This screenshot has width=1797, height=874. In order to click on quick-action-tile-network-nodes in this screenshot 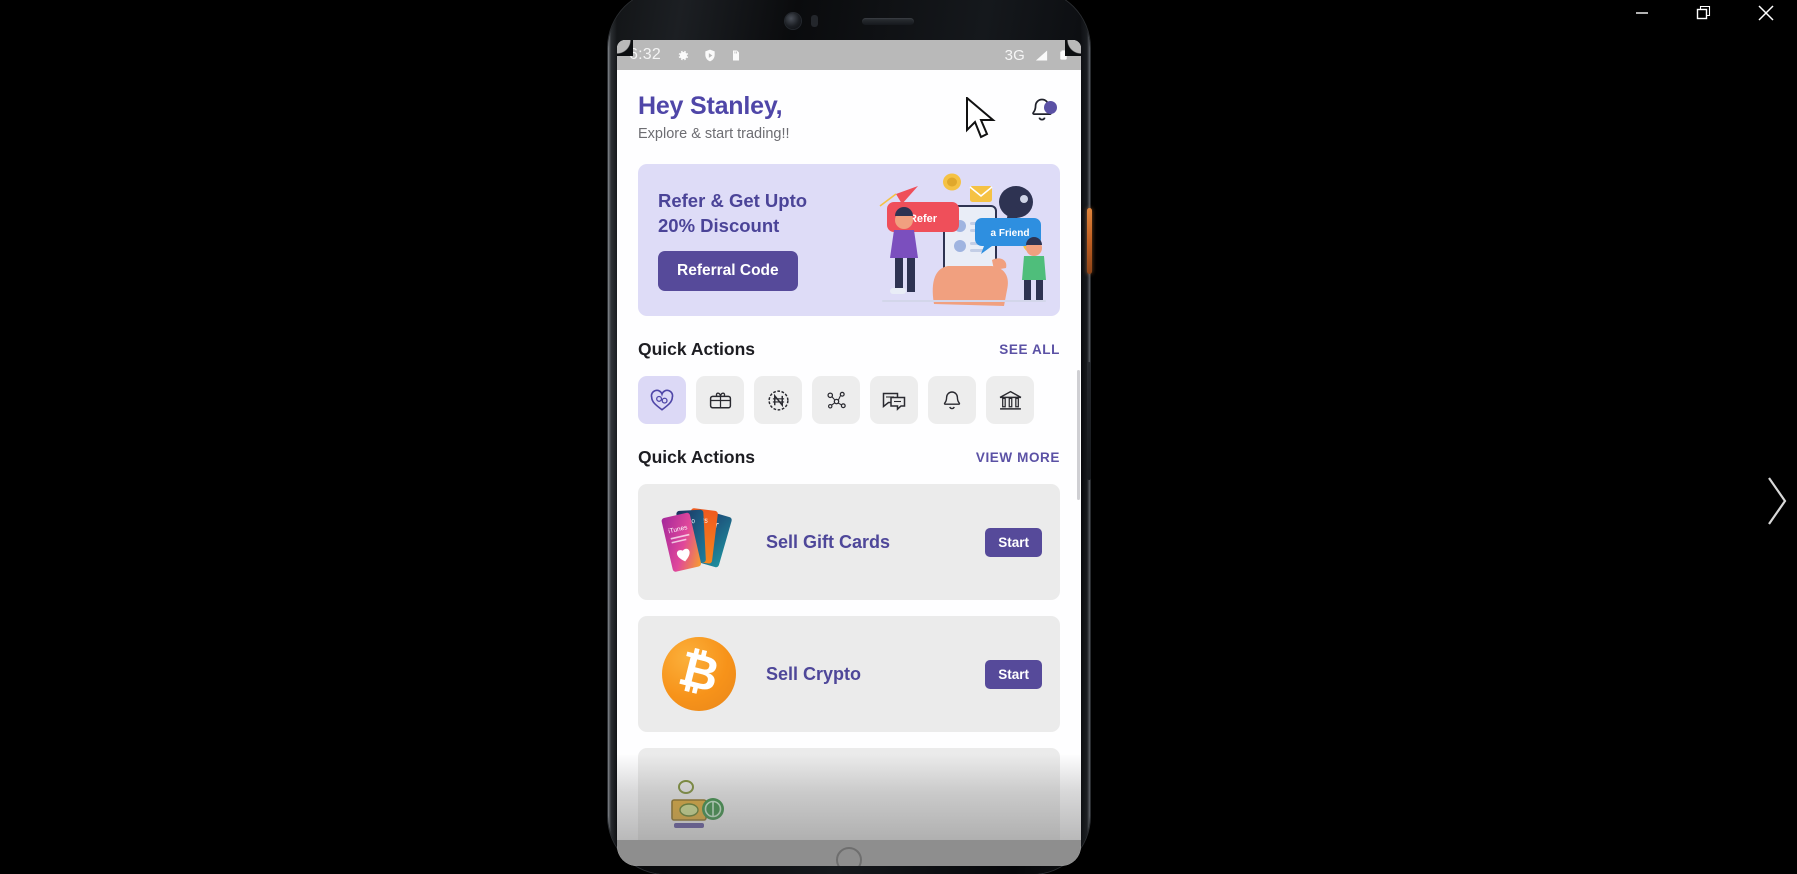, I will do `click(836, 400)`.